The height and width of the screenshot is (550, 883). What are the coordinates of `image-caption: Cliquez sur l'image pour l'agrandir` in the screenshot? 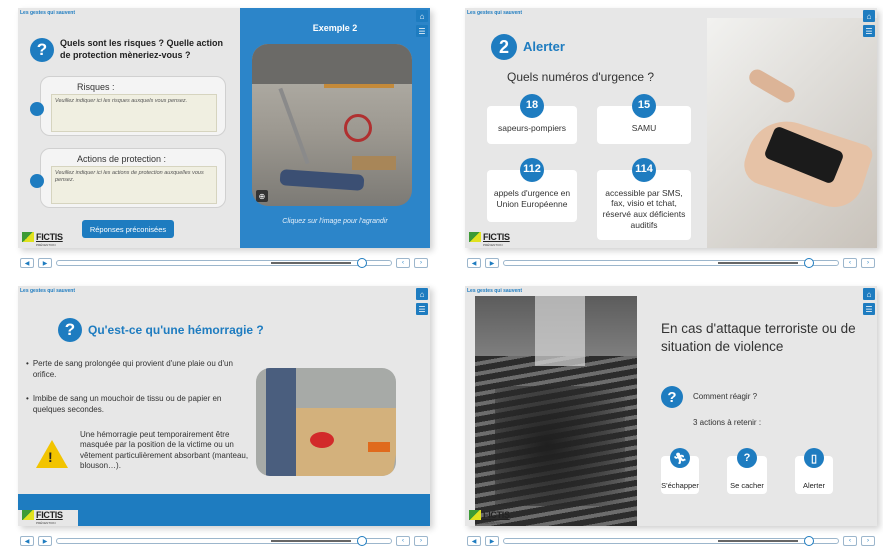 It's located at (335, 221).